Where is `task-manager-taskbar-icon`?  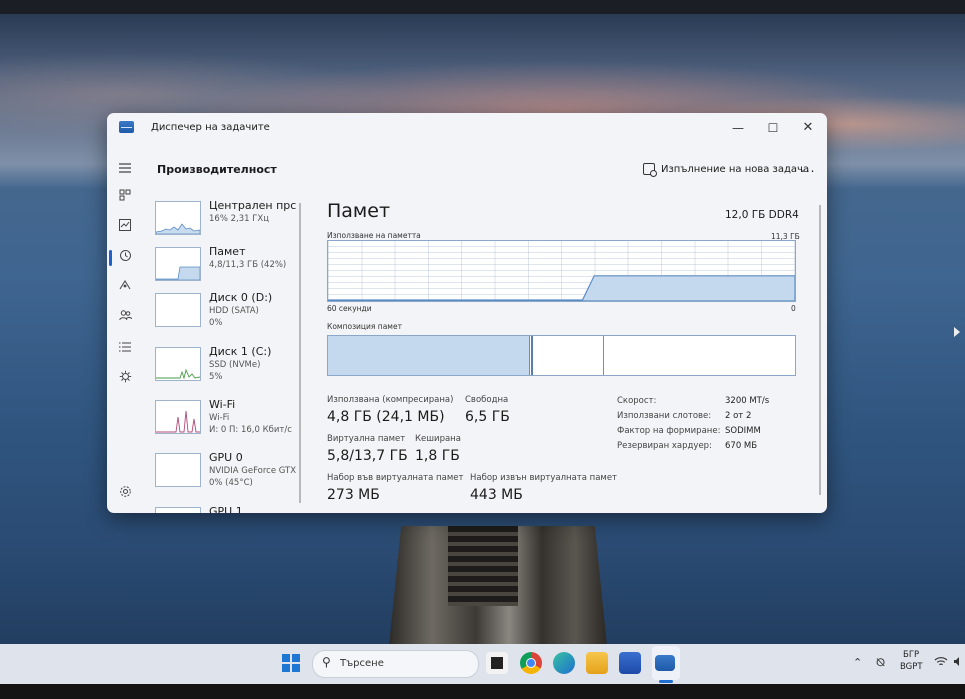 task-manager-taskbar-icon is located at coordinates (665, 663).